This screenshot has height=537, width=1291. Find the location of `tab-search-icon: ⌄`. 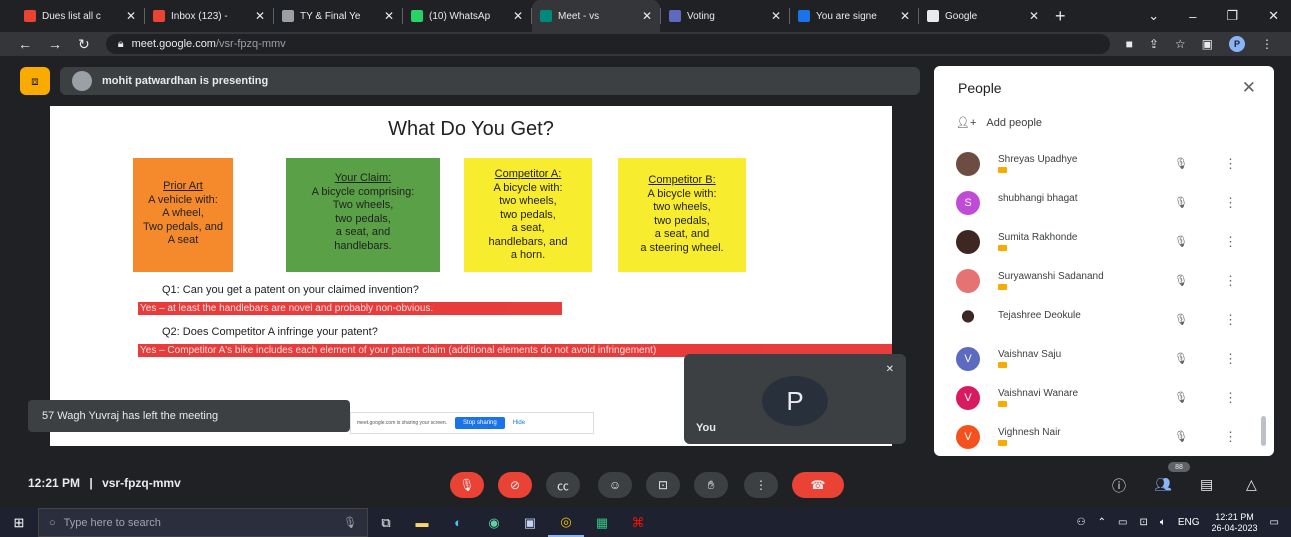

tab-search-icon: ⌄ is located at coordinates (1153, 16).